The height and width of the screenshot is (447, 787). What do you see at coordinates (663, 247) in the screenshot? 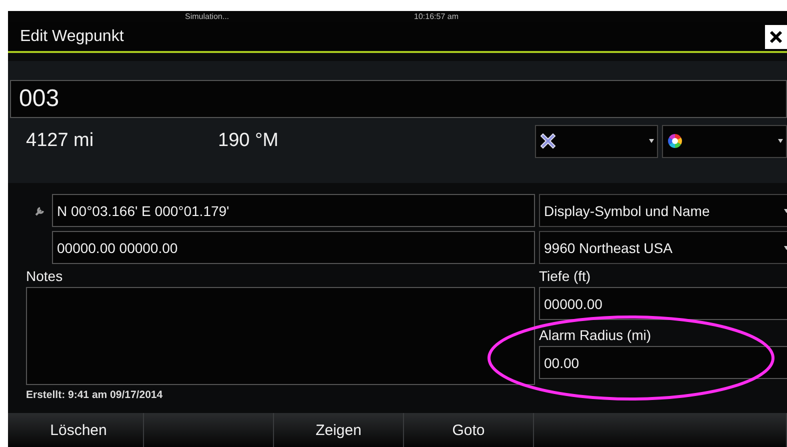
I see `chart-dropdown: 9960 Northeast USA` at bounding box center [663, 247].